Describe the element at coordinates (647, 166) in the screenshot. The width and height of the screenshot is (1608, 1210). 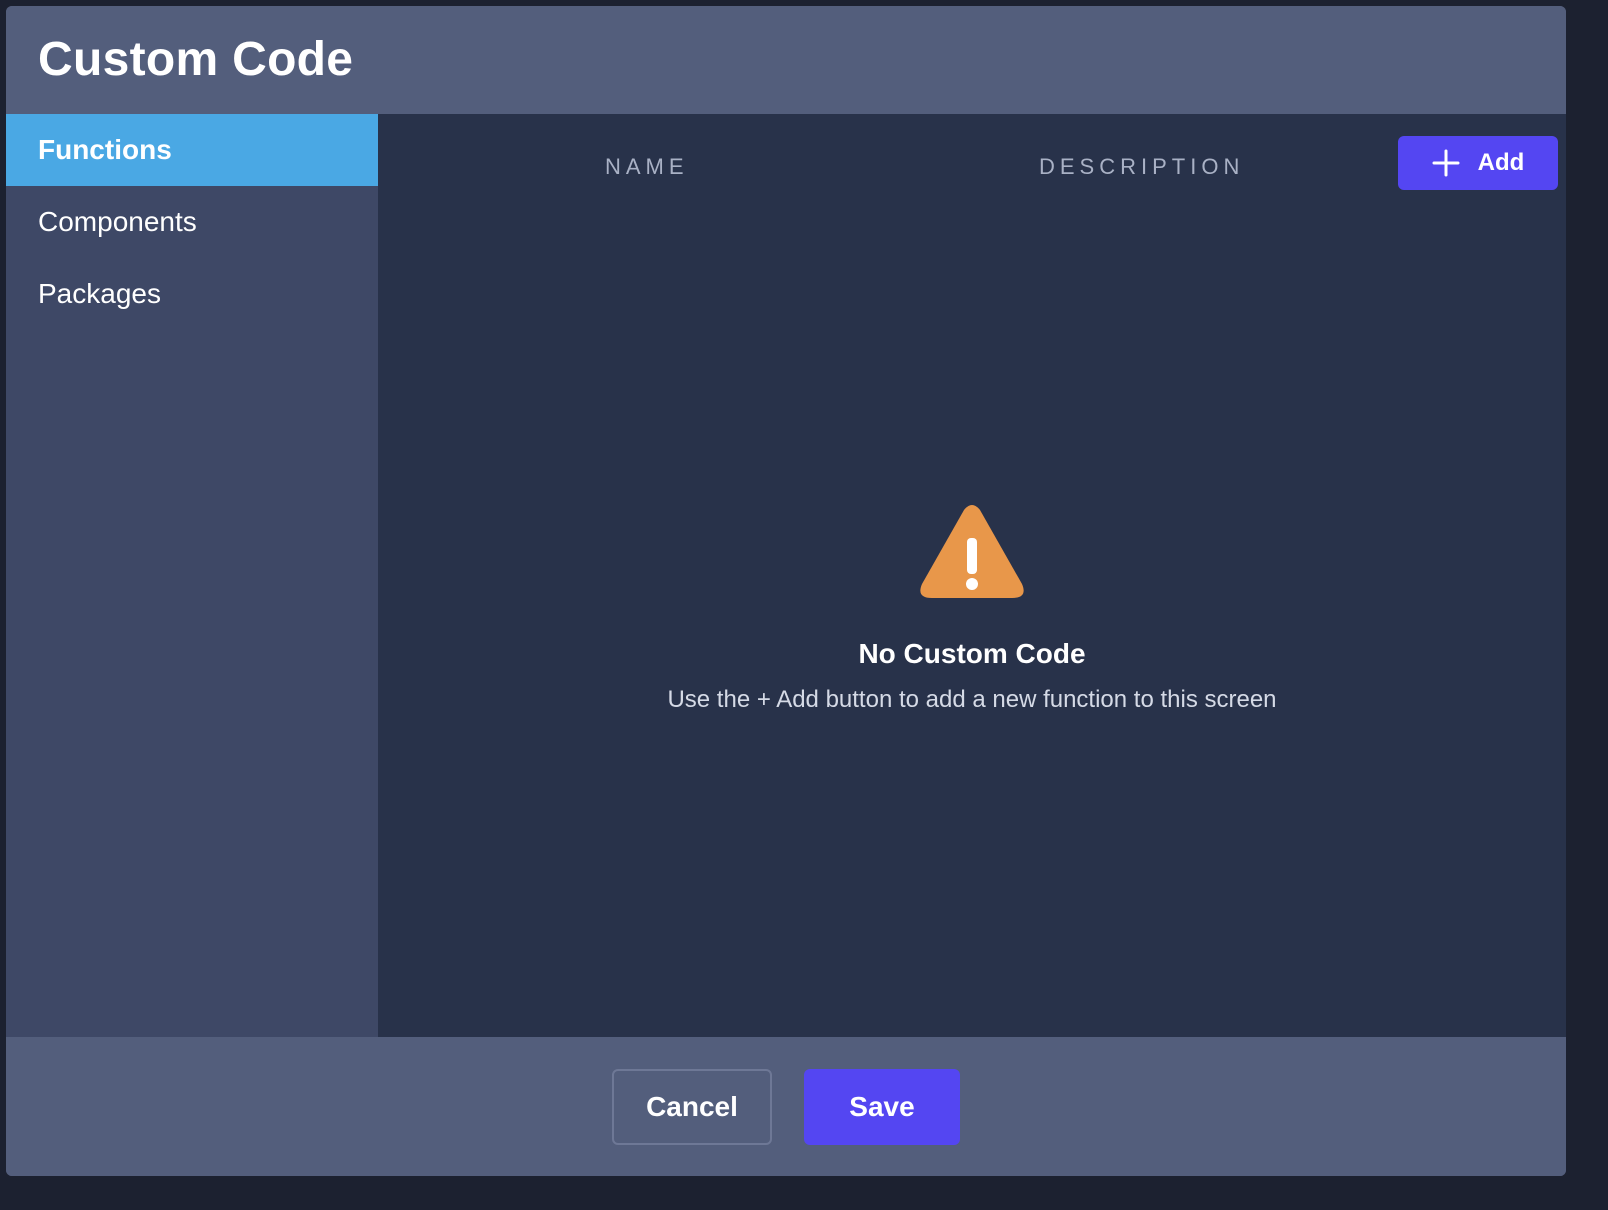
I see `column-header-name: NAME` at that location.